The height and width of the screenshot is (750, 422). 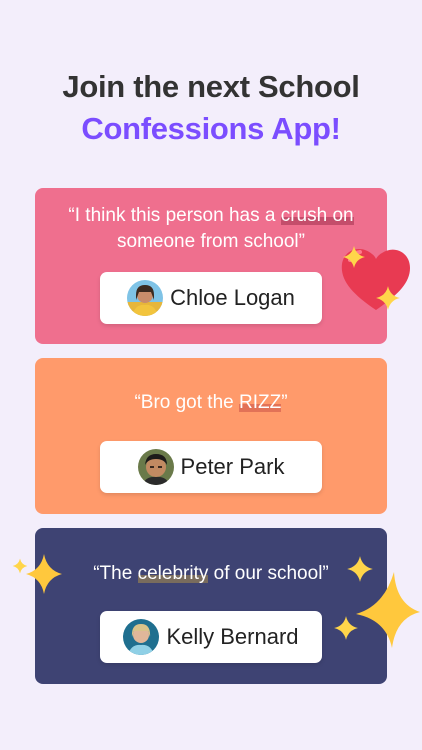 What do you see at coordinates (211, 86) in the screenshot?
I see `headline-line-1: Join the next School` at bounding box center [211, 86].